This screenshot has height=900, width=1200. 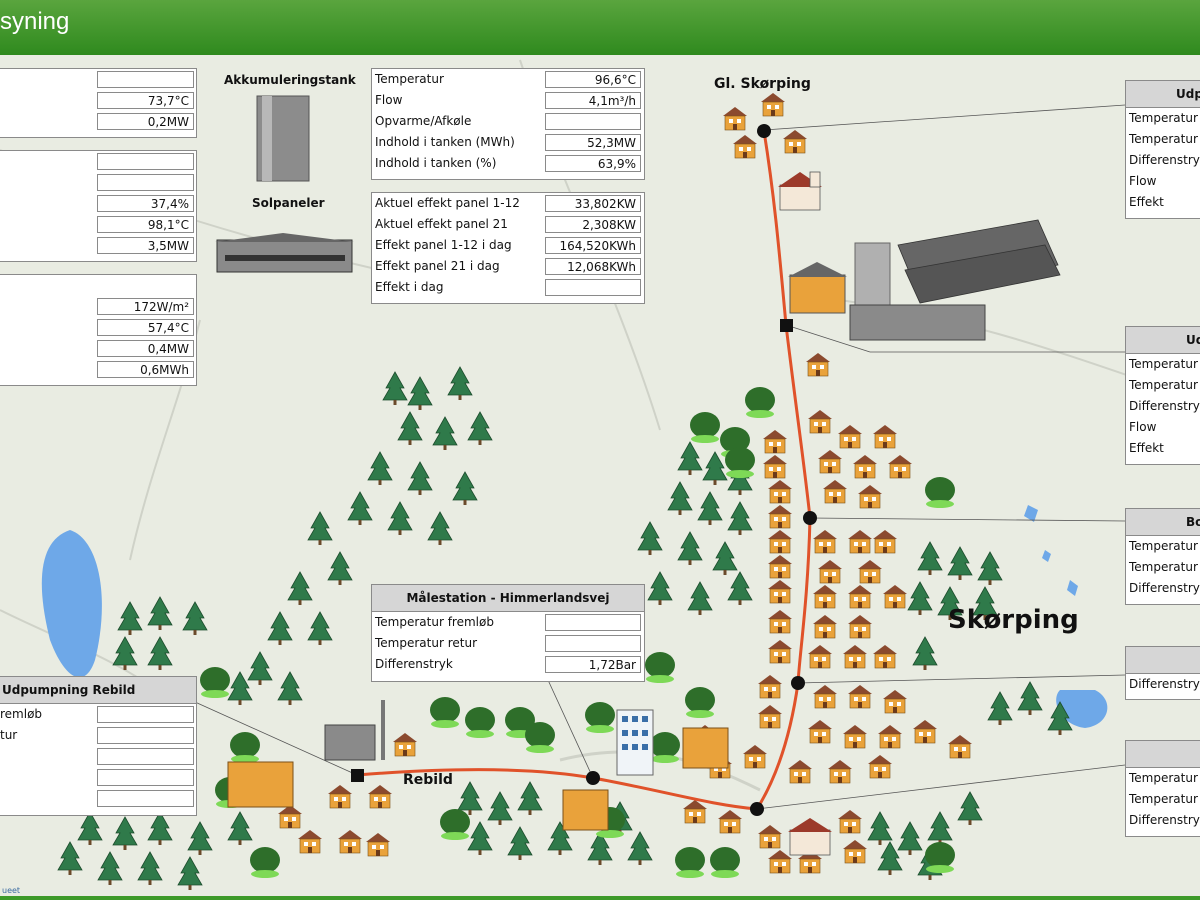 What do you see at coordinates (593, 643) in the screenshot?
I see `maalestation-row2-value` at bounding box center [593, 643].